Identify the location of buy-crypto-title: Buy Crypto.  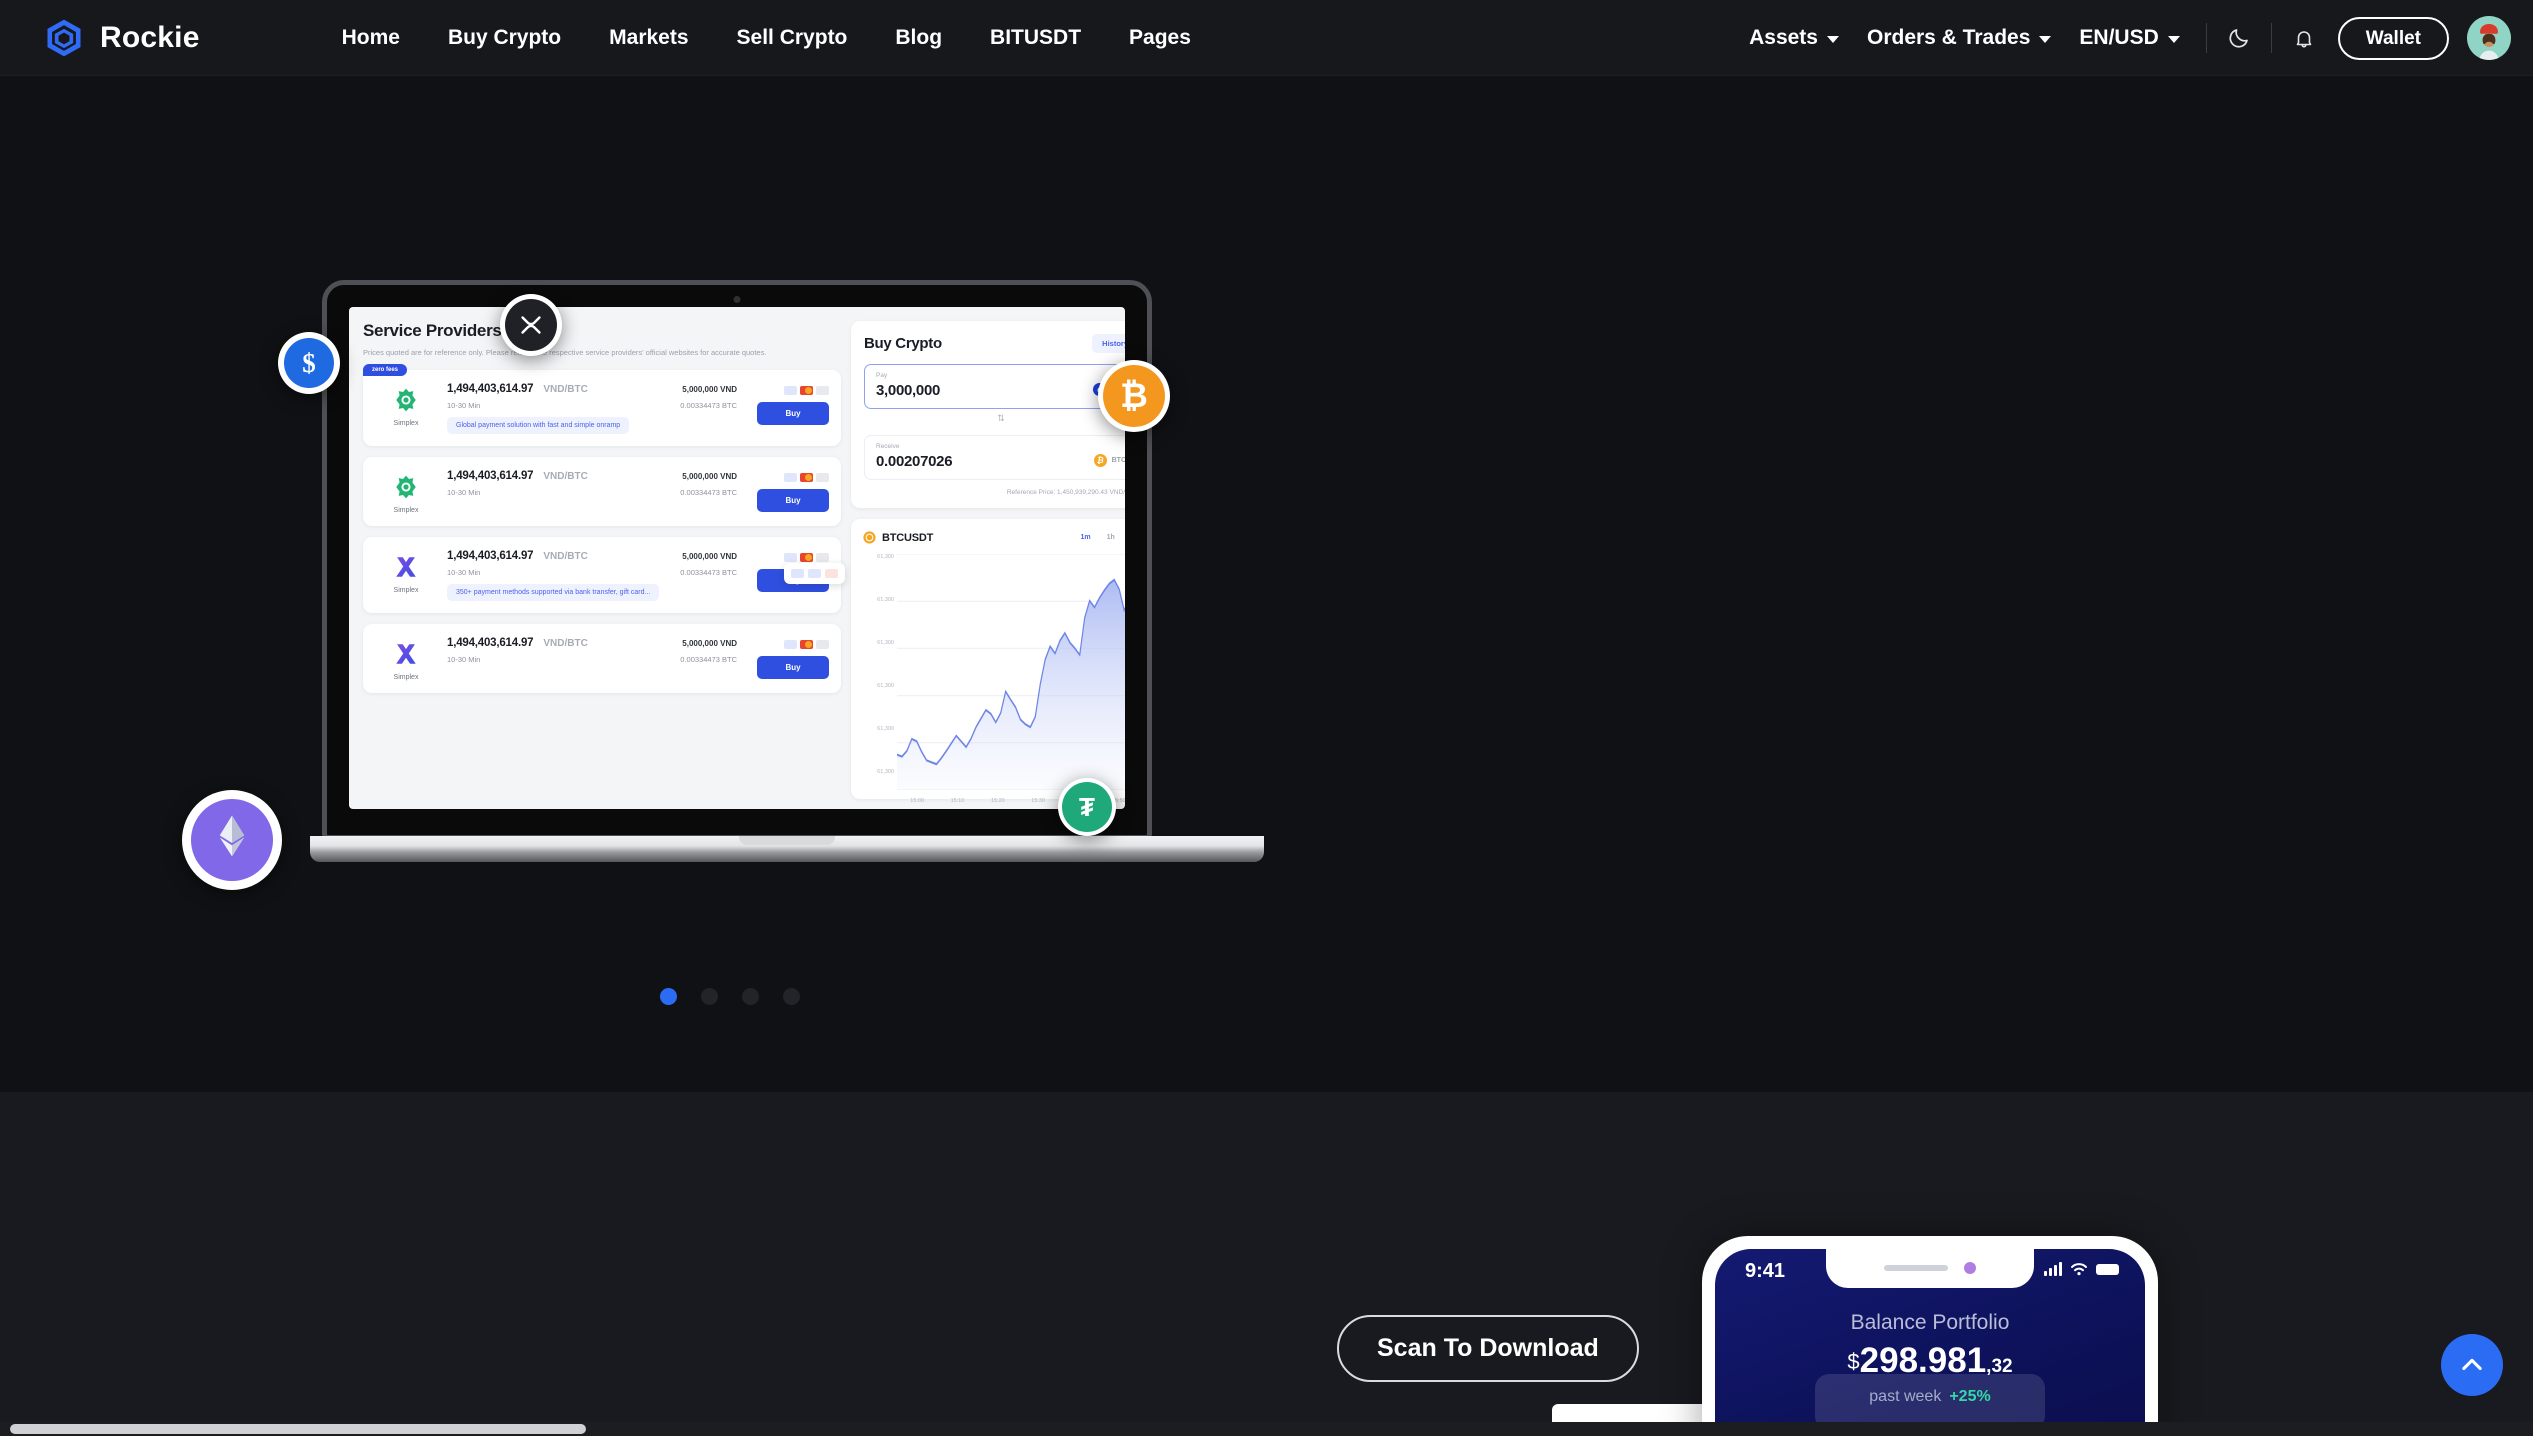
(903, 343).